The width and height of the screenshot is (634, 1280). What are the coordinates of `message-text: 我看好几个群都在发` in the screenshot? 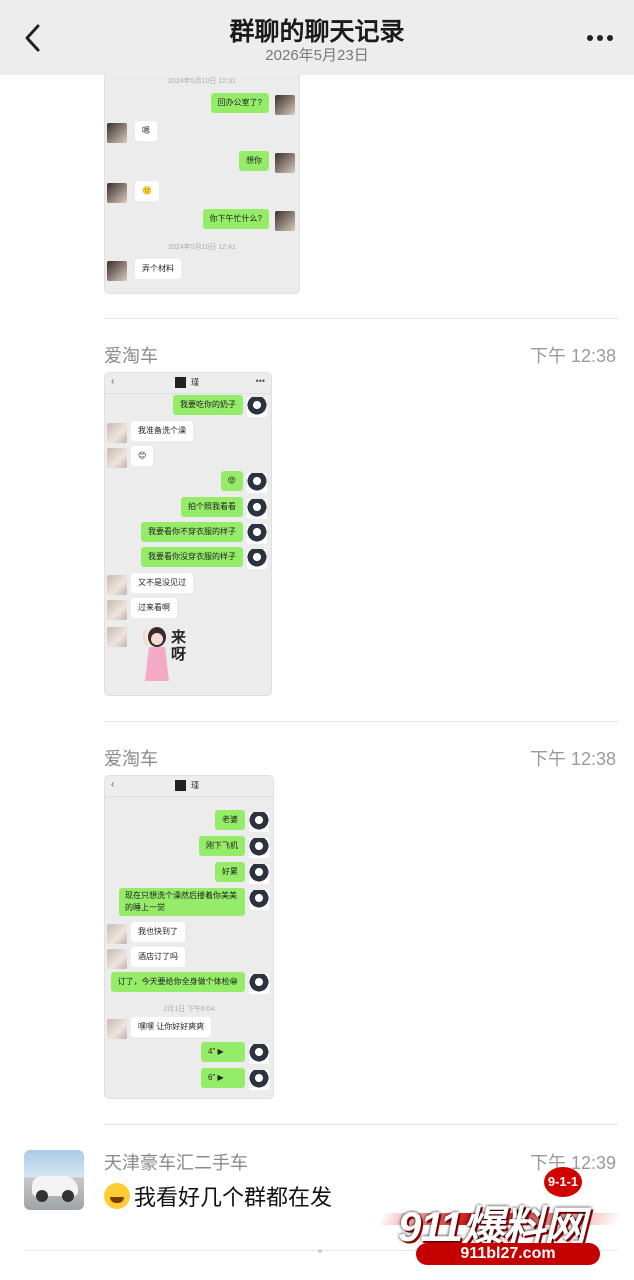 It's located at (233, 1197).